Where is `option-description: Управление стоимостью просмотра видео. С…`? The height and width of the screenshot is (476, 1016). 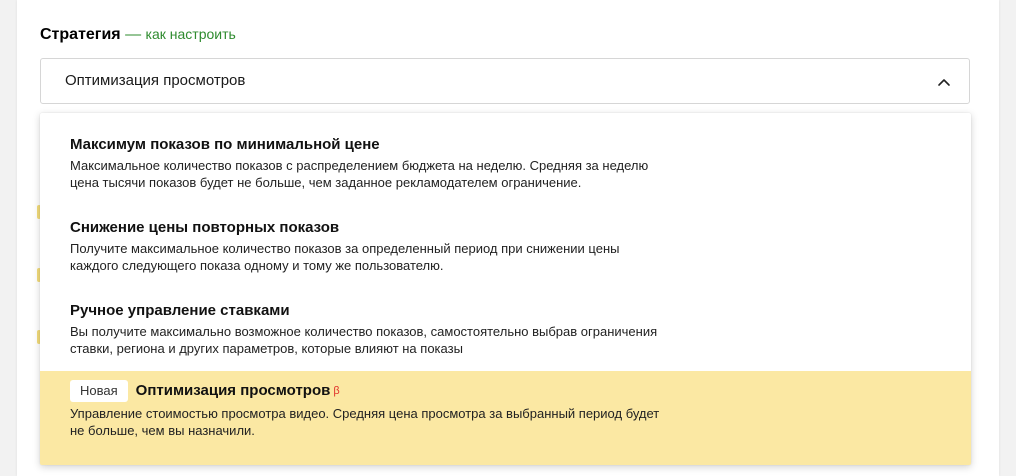
option-description: Управление стоимостью просмотра видео. С… is located at coordinates (365, 422).